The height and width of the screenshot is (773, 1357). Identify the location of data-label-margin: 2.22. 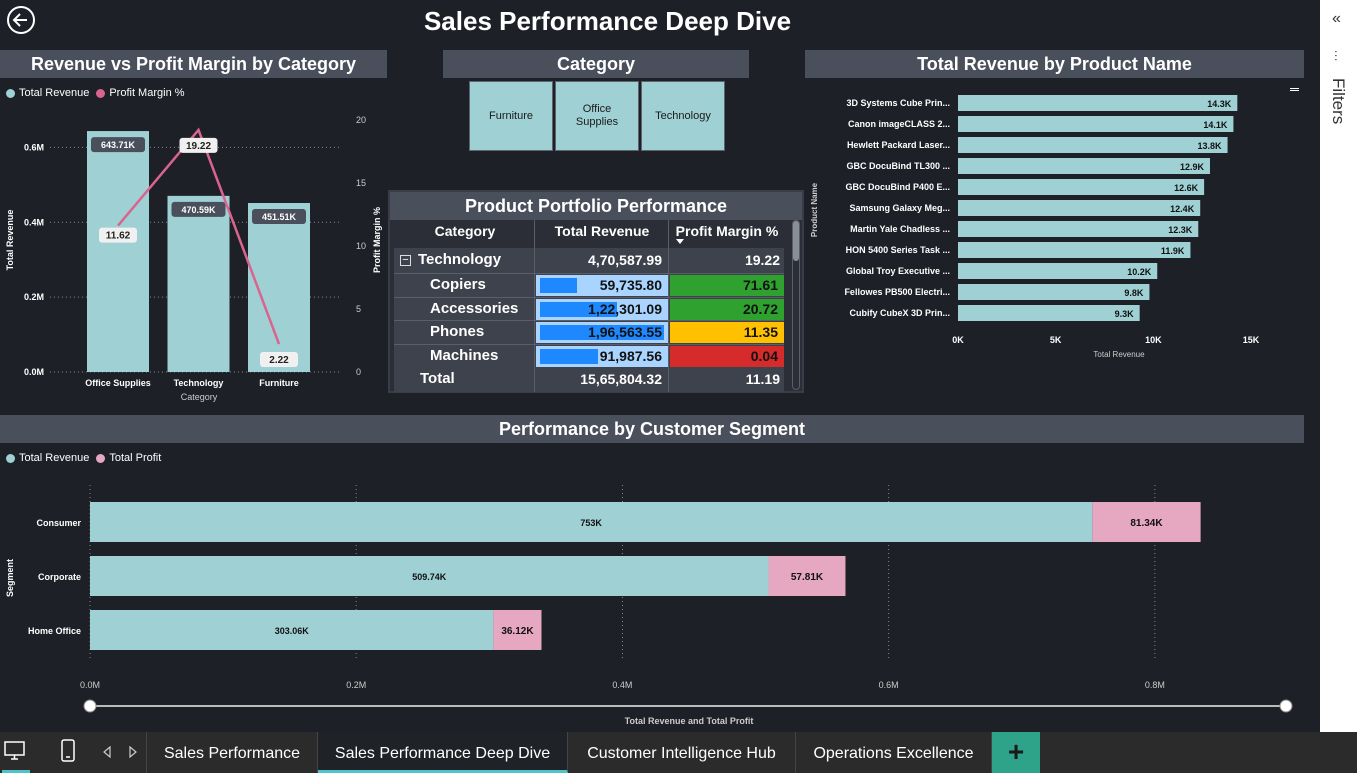
(279, 360).